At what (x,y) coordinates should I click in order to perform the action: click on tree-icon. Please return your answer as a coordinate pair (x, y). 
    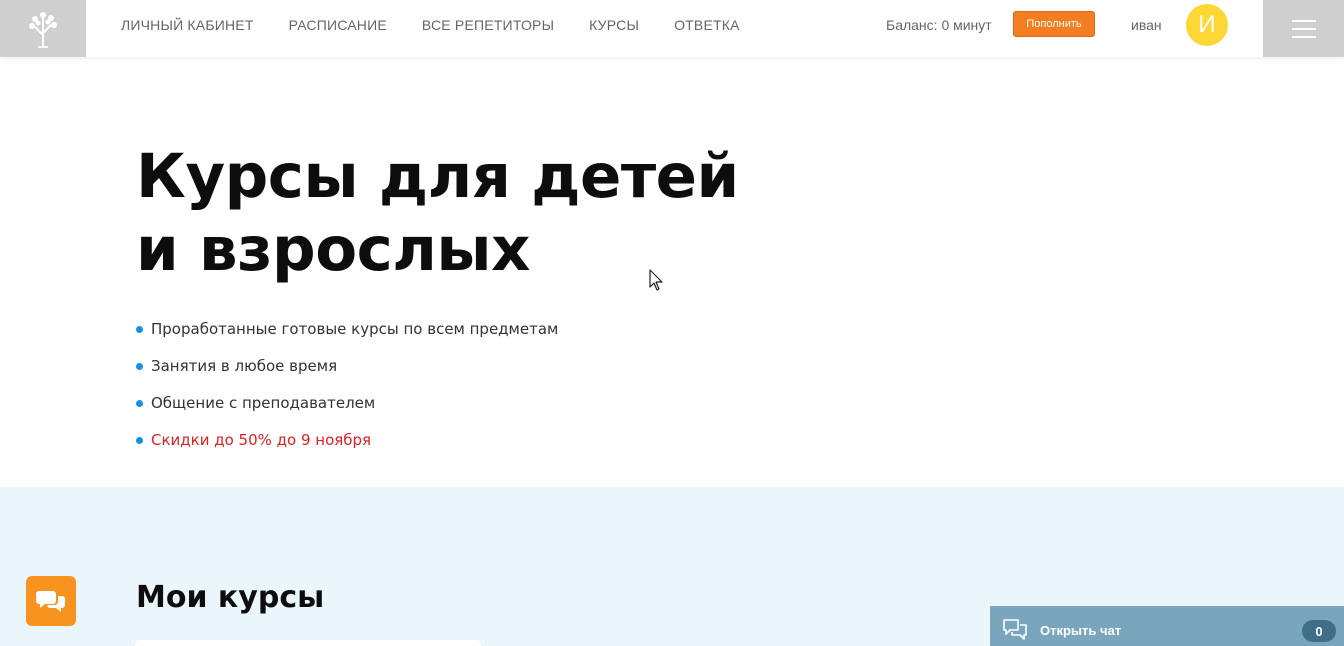
    Looking at the image, I should click on (43, 29).